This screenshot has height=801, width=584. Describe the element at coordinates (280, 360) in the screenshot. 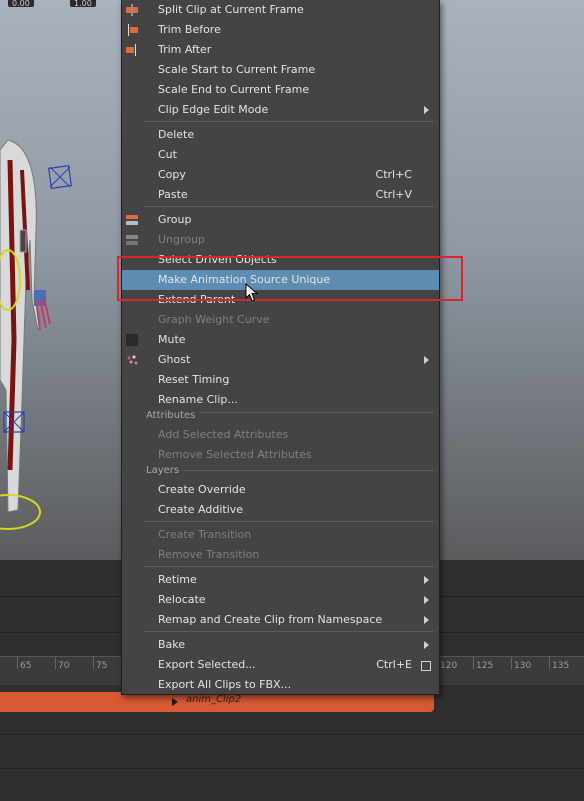

I see `menu-item-ghost: Ghost` at that location.